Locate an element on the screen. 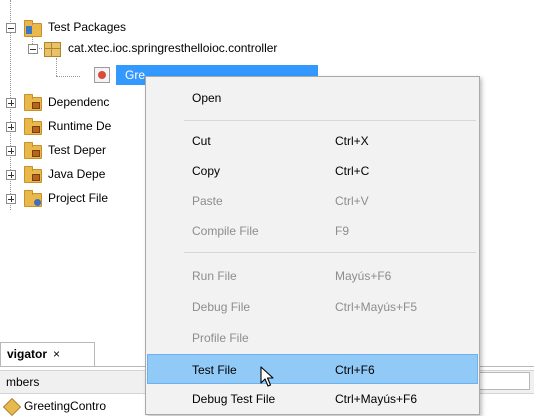 The image size is (534, 416). menu-item-label: Cut is located at coordinates (201, 141).